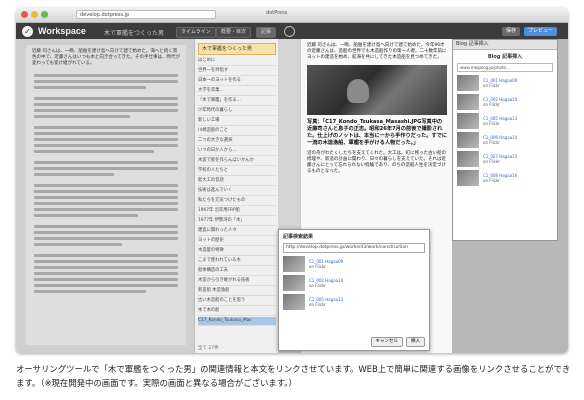 This screenshot has height=400, width=584. What do you see at coordinates (237, 61) in the screenshot?
I see `outline-item: はじめに` at bounding box center [237, 61].